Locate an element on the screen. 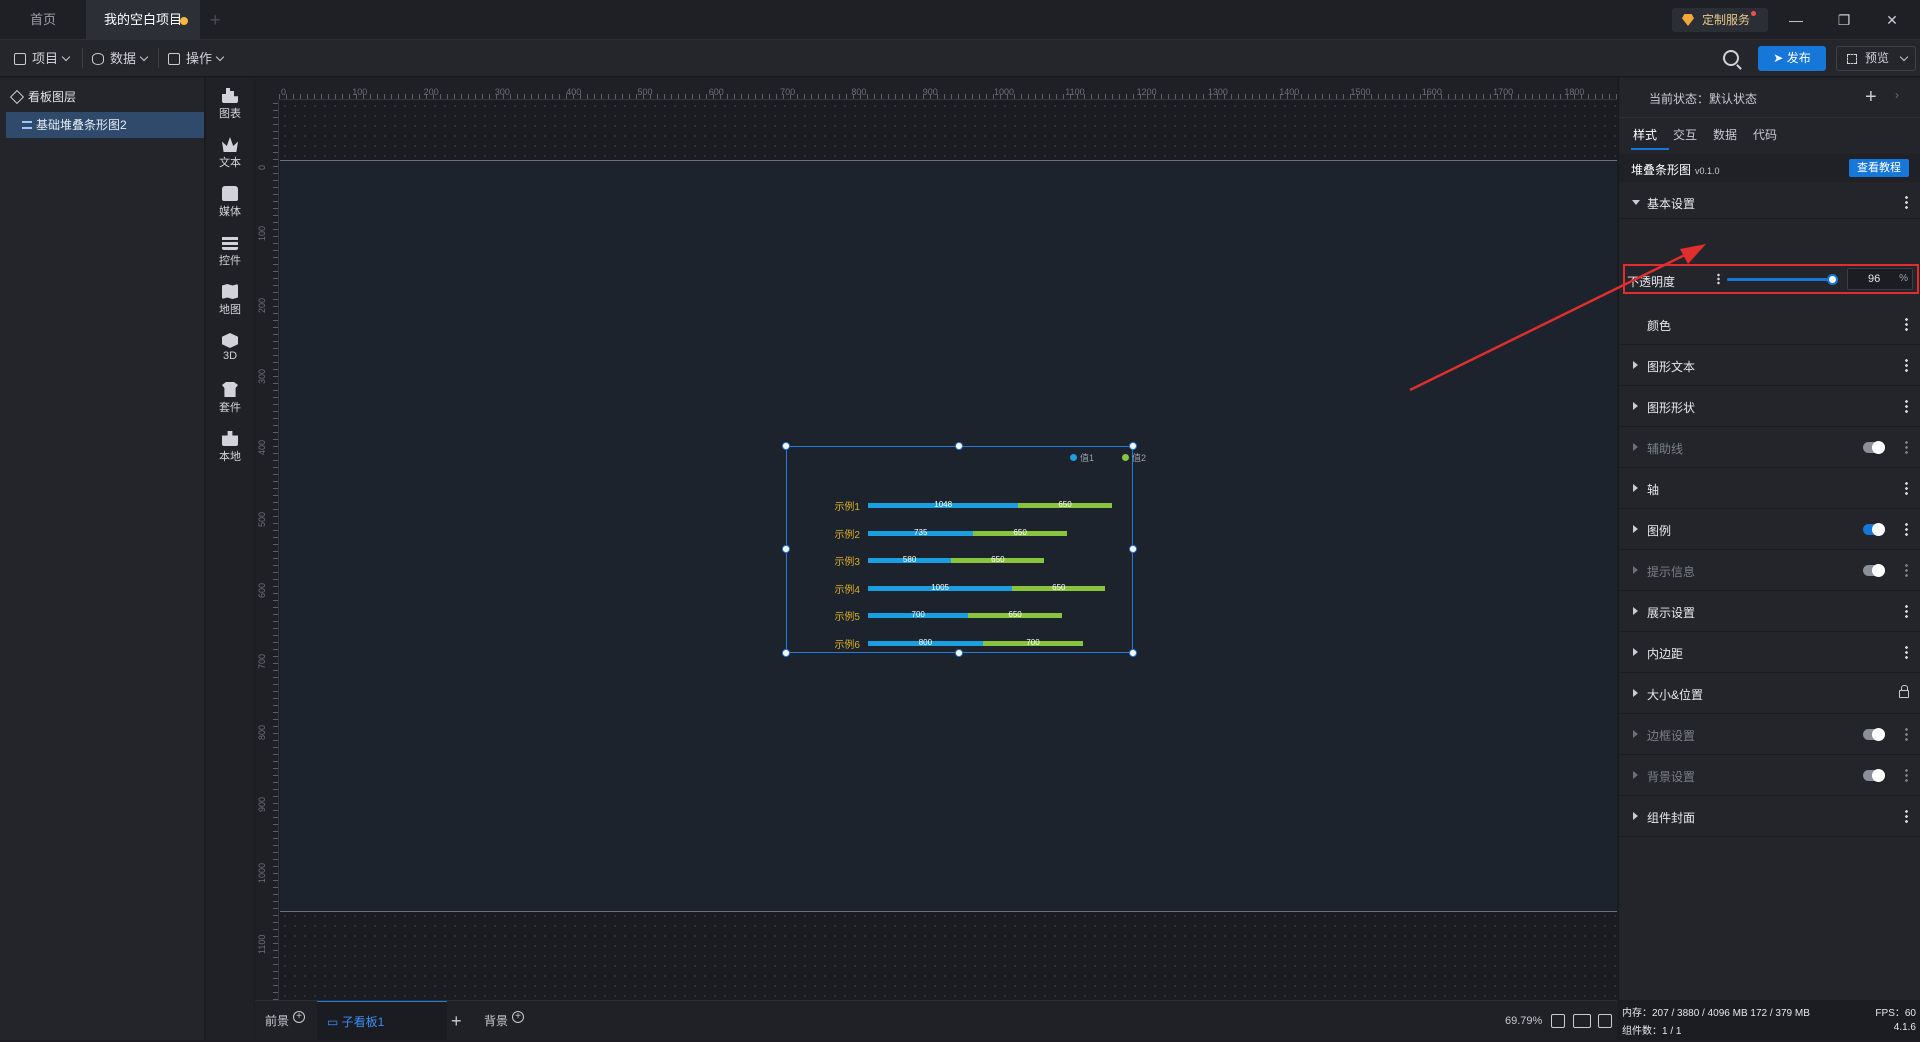 The image size is (1920, 1042). ruler-tick-label: 1800 is located at coordinates (1574, 92).